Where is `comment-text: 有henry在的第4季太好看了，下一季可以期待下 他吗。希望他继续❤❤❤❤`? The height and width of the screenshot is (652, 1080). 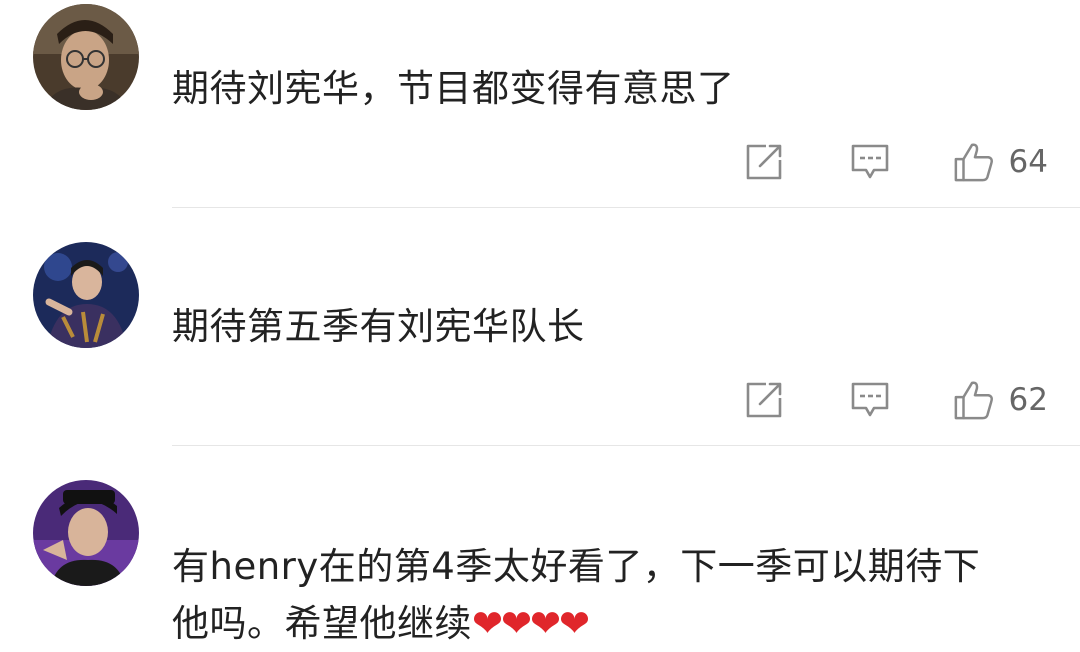 comment-text: 有henry在的第4季太好看了，下一季可以期待下 他吗。希望他继续❤❤❤❤ is located at coordinates (612, 595).